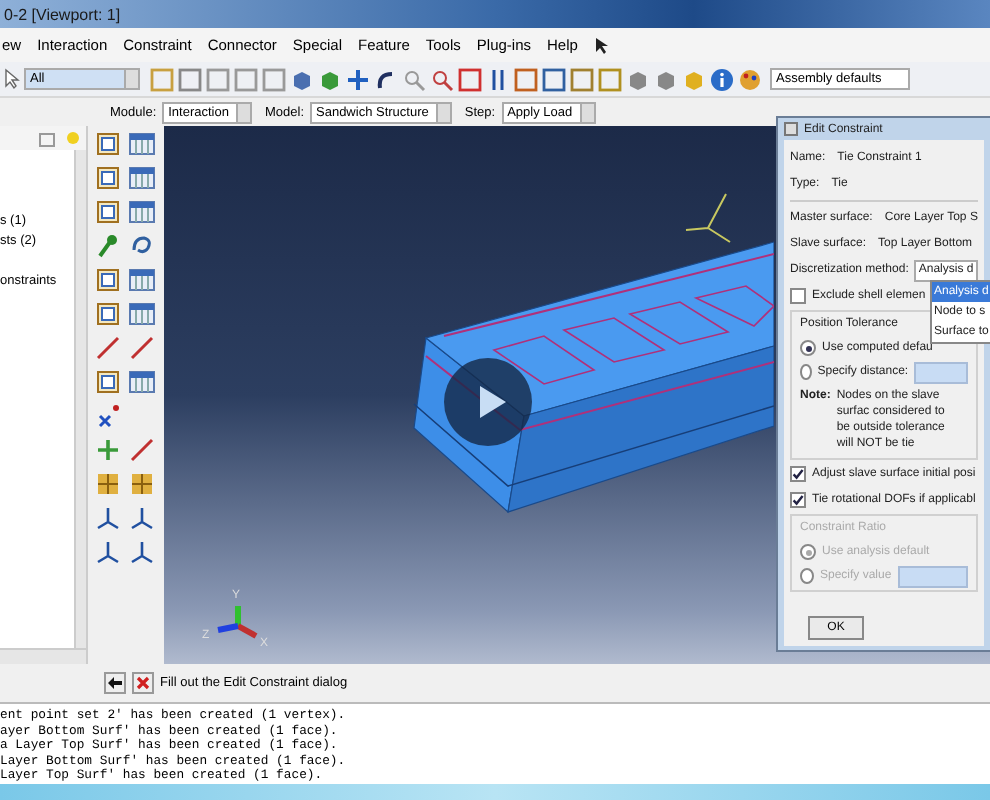  I want to click on pointer-icon, so click(12, 79).